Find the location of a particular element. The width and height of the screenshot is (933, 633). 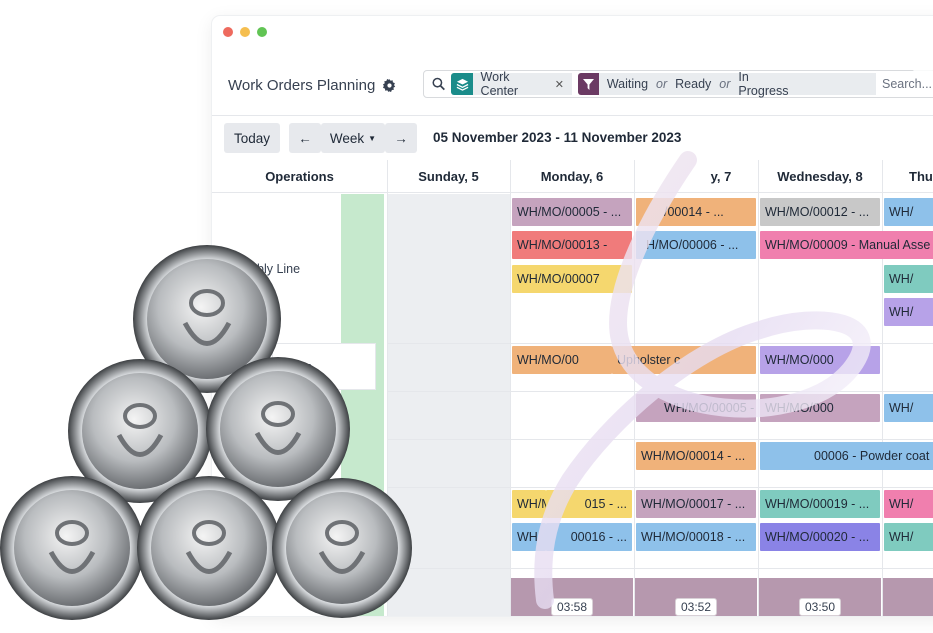

minimize-window-dot is located at coordinates (245, 32).